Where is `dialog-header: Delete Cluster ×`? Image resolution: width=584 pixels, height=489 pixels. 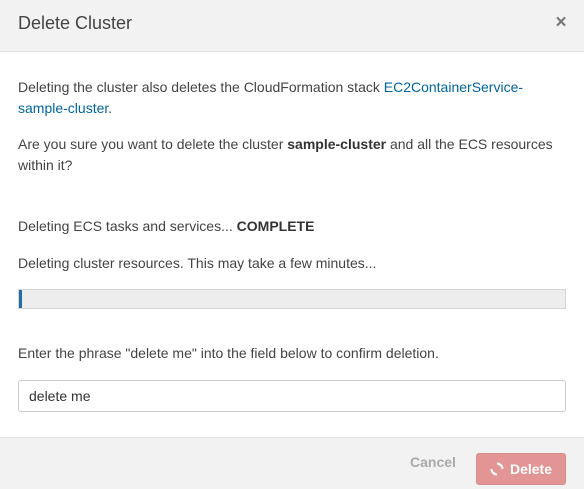 dialog-header: Delete Cluster × is located at coordinates (292, 26).